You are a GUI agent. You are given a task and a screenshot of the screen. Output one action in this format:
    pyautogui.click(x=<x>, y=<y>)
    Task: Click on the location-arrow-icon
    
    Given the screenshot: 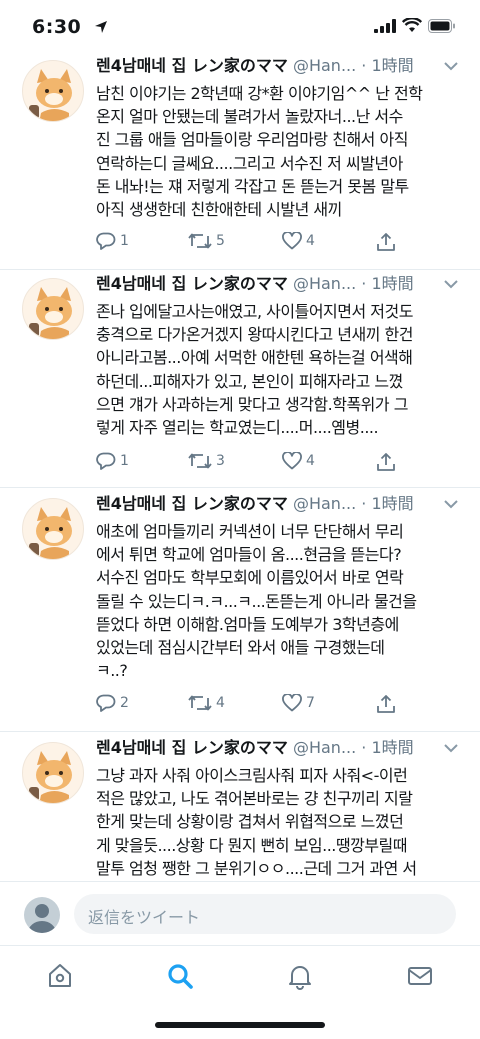 What is the action you would take?
    pyautogui.click(x=101, y=27)
    